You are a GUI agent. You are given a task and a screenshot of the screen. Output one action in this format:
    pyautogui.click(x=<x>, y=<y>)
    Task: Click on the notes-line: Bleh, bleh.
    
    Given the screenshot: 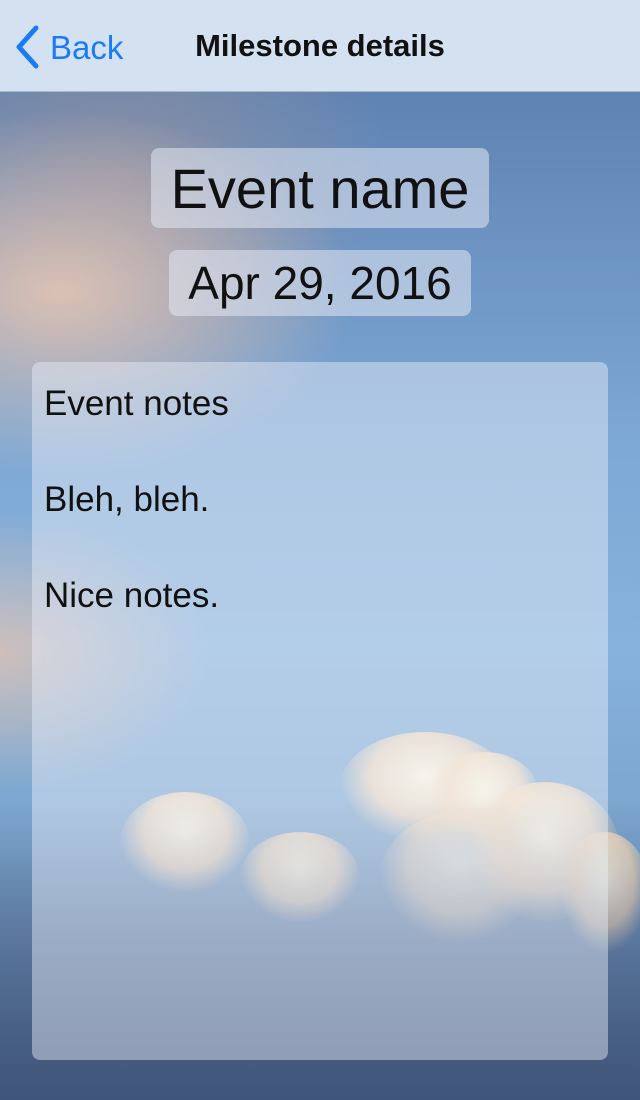 What is the action you would take?
    pyautogui.click(x=127, y=499)
    